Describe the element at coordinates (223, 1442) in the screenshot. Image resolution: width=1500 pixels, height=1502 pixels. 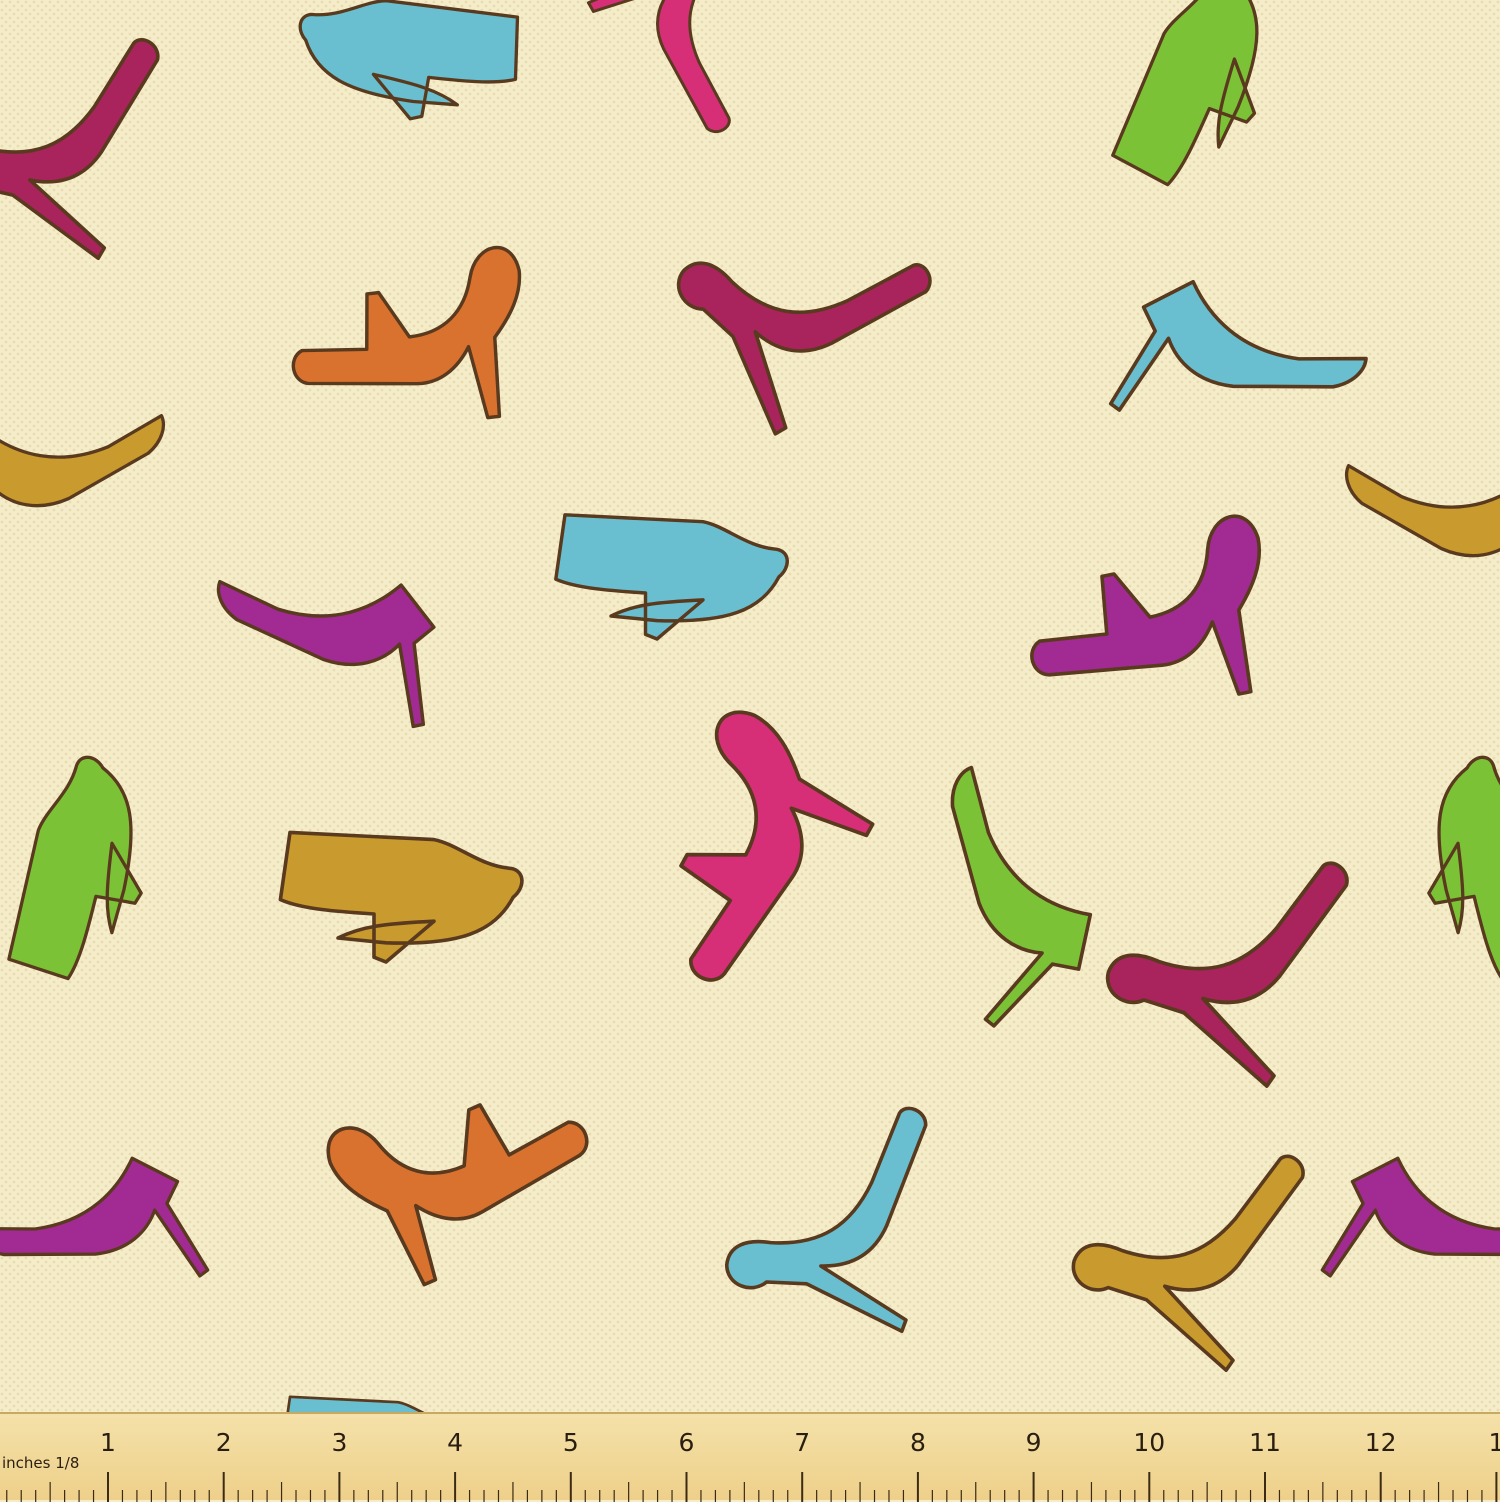
I see `ruler-number: 2` at that location.